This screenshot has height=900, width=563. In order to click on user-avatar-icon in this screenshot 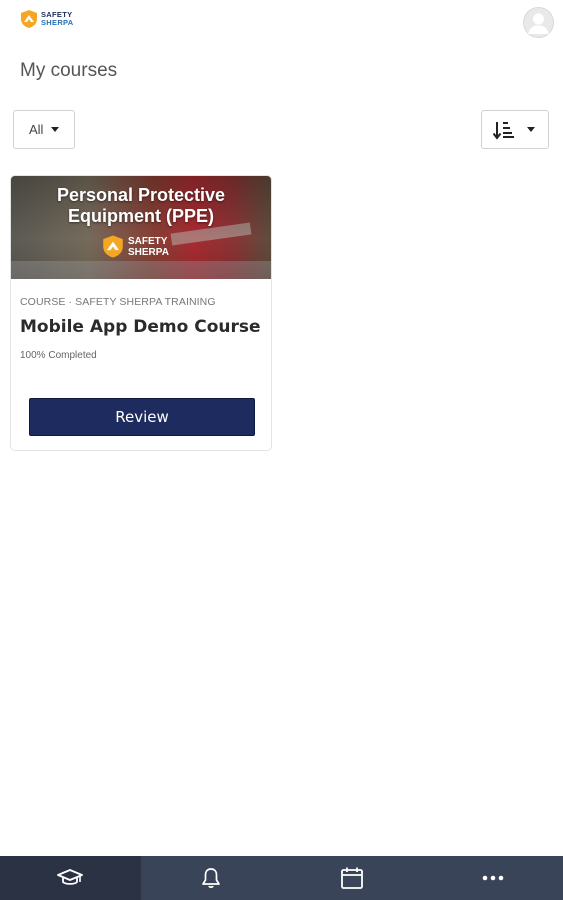, I will do `click(538, 22)`.